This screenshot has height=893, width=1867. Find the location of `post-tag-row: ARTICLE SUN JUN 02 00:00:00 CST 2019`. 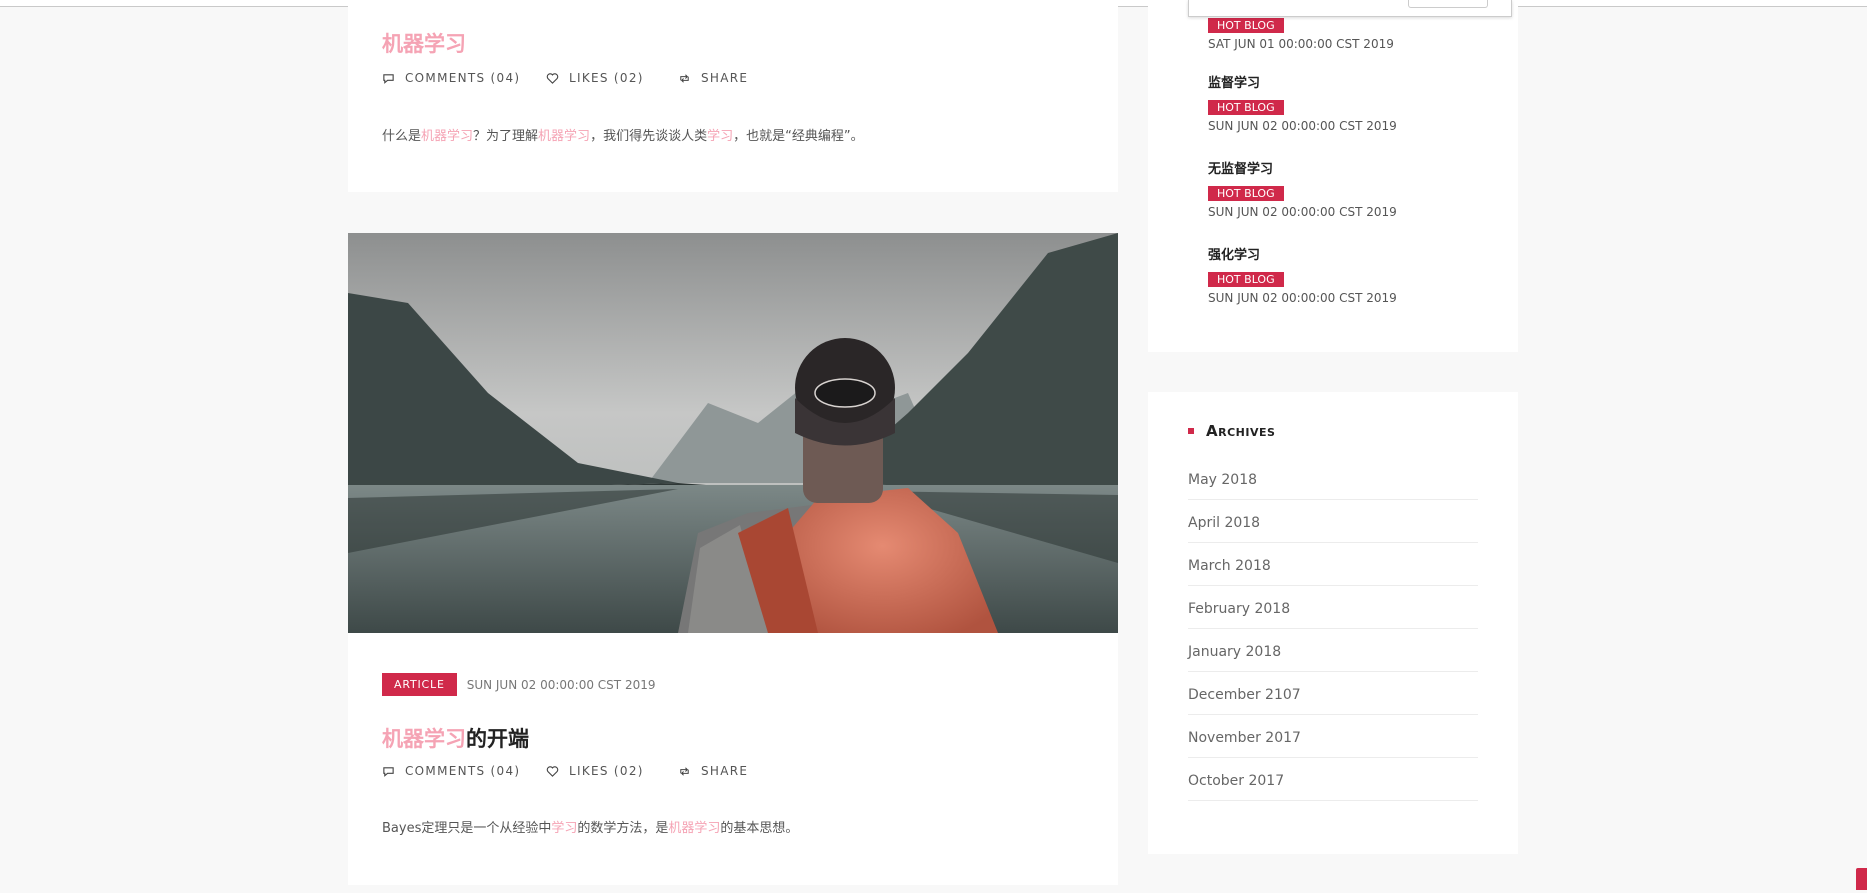

post-tag-row: ARTICLE SUN JUN 02 00:00:00 CST 2019 is located at coordinates (518, 684).